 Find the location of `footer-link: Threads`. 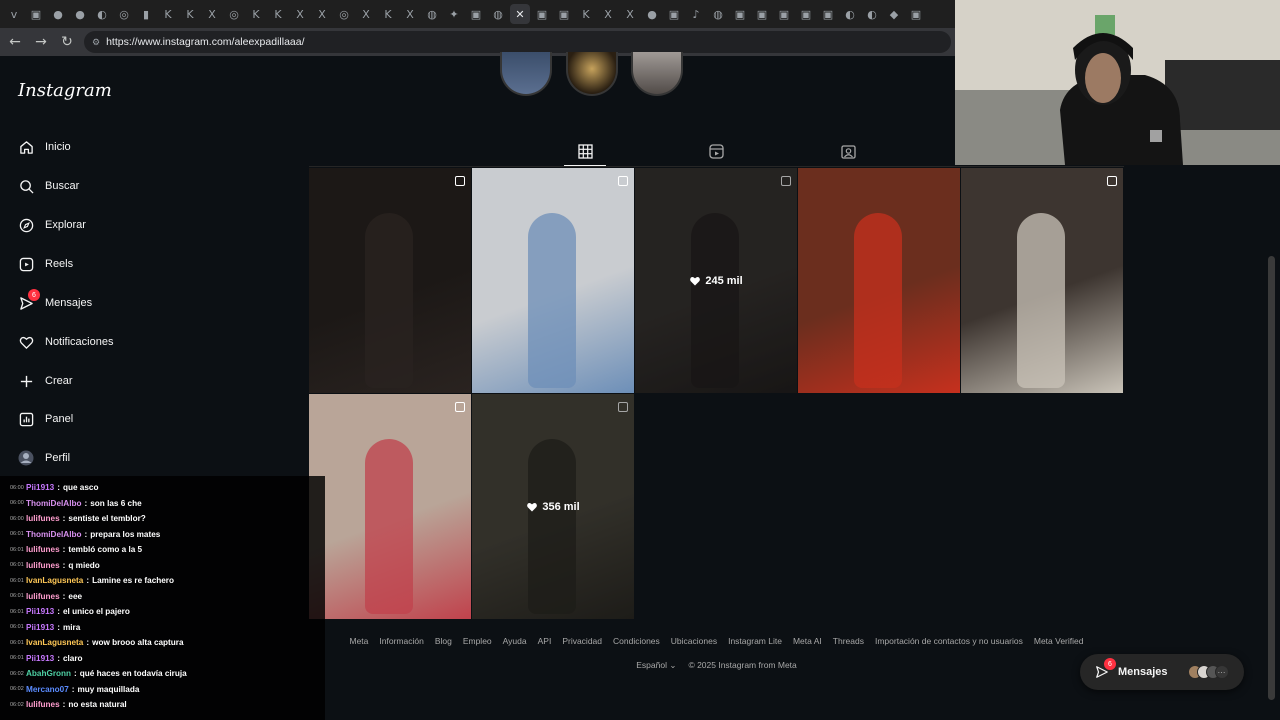

footer-link: Threads is located at coordinates (848, 641).